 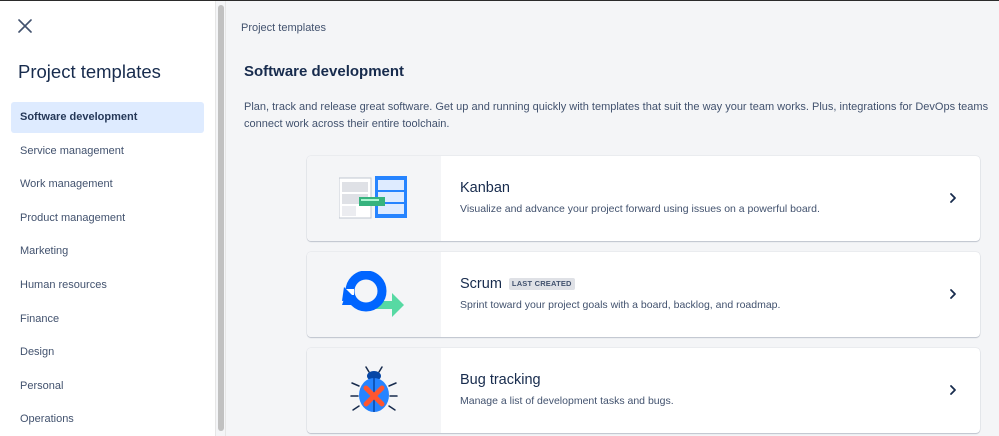 I want to click on sidebar-item-product-management: Product management, so click(x=107, y=218).